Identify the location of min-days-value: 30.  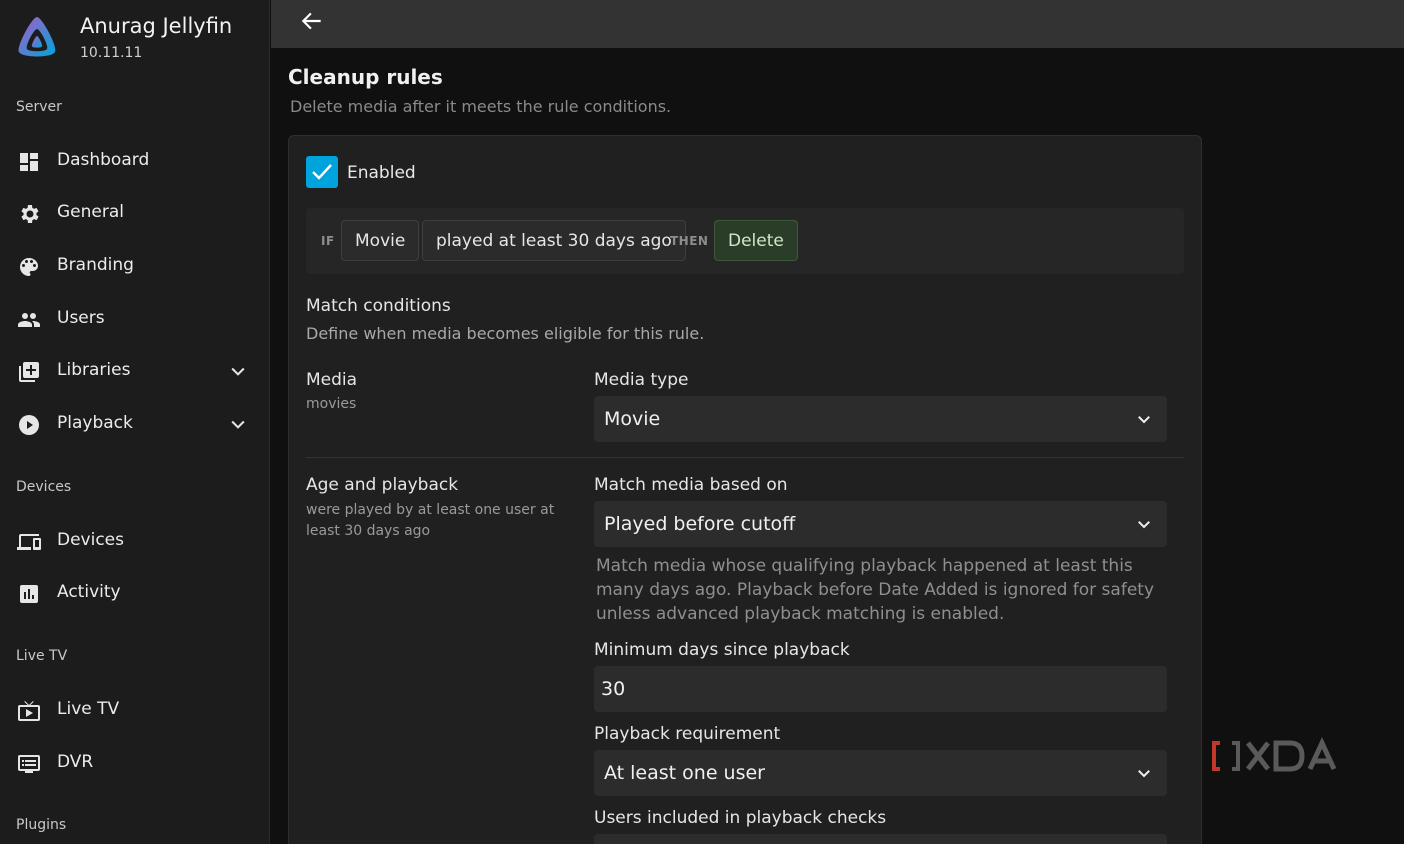
(613, 689).